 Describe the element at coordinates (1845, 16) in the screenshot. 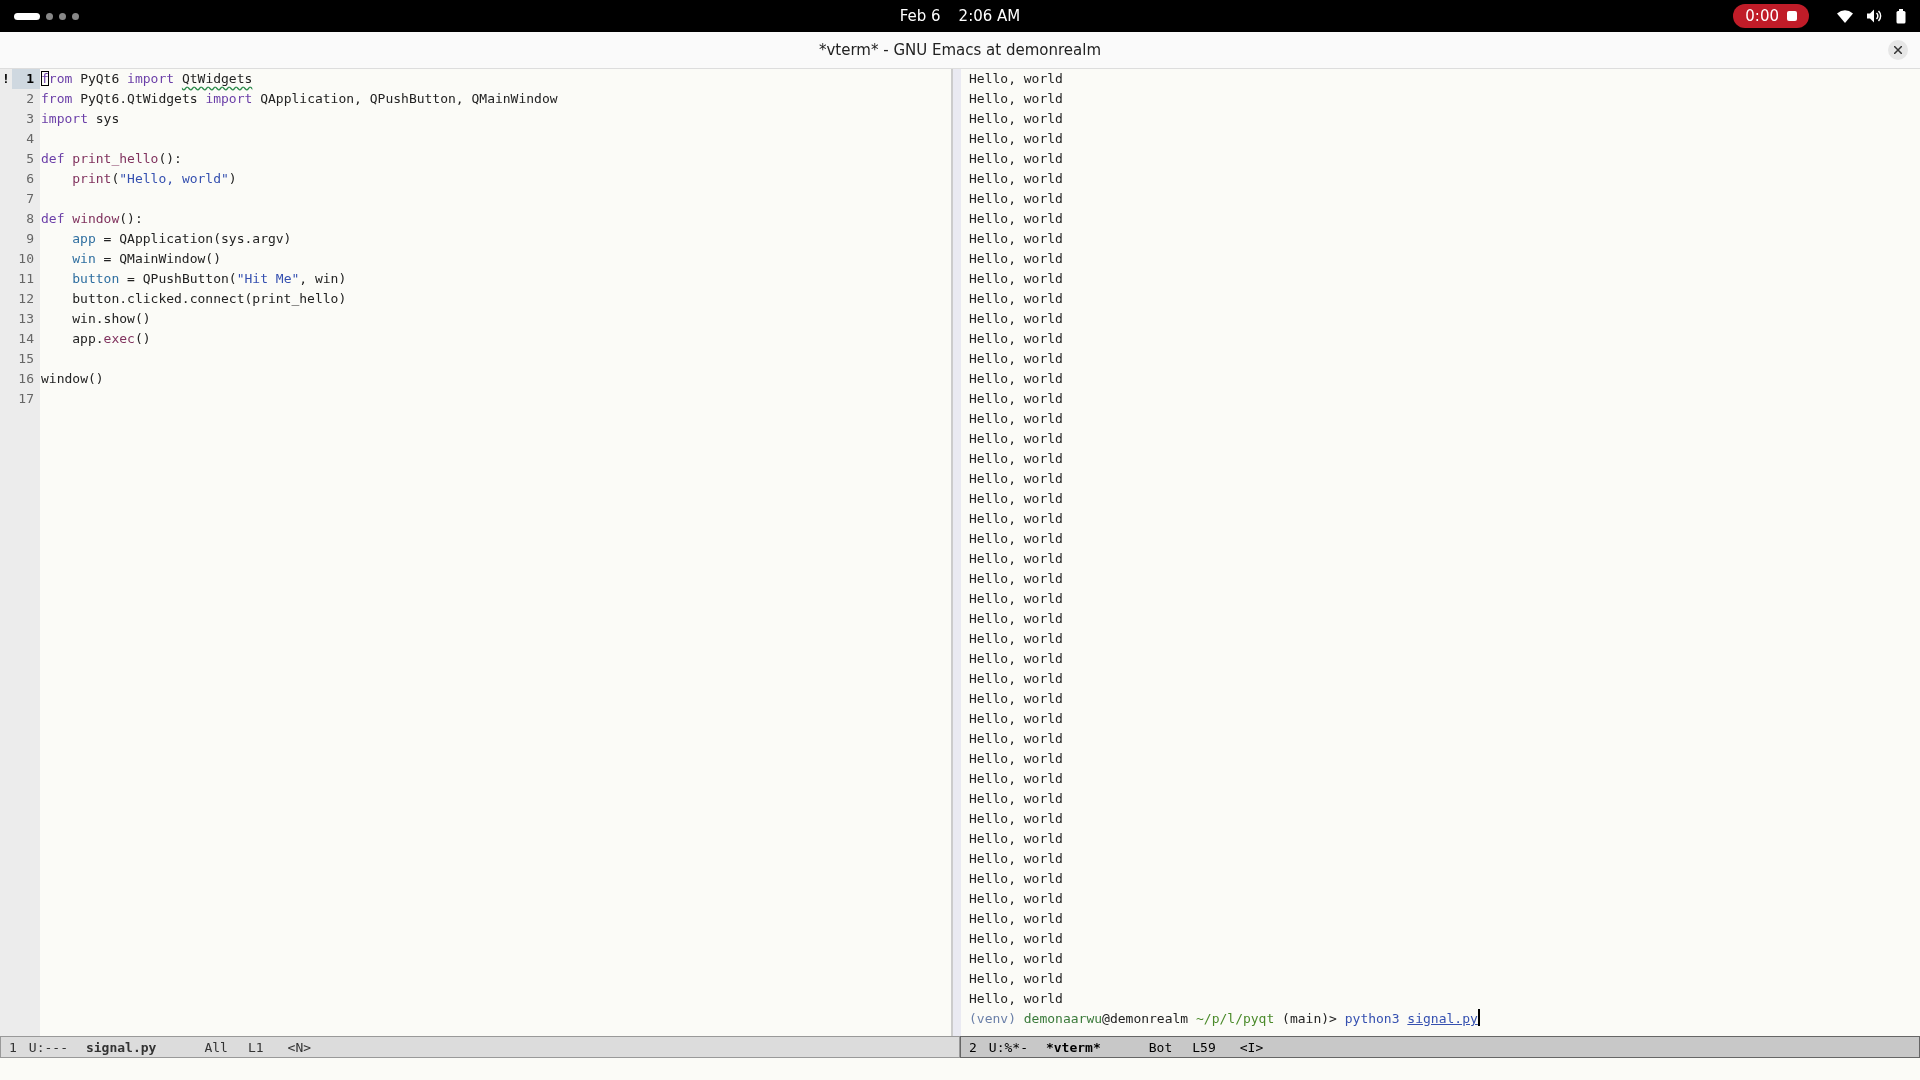

I see `wifi-icon` at that location.